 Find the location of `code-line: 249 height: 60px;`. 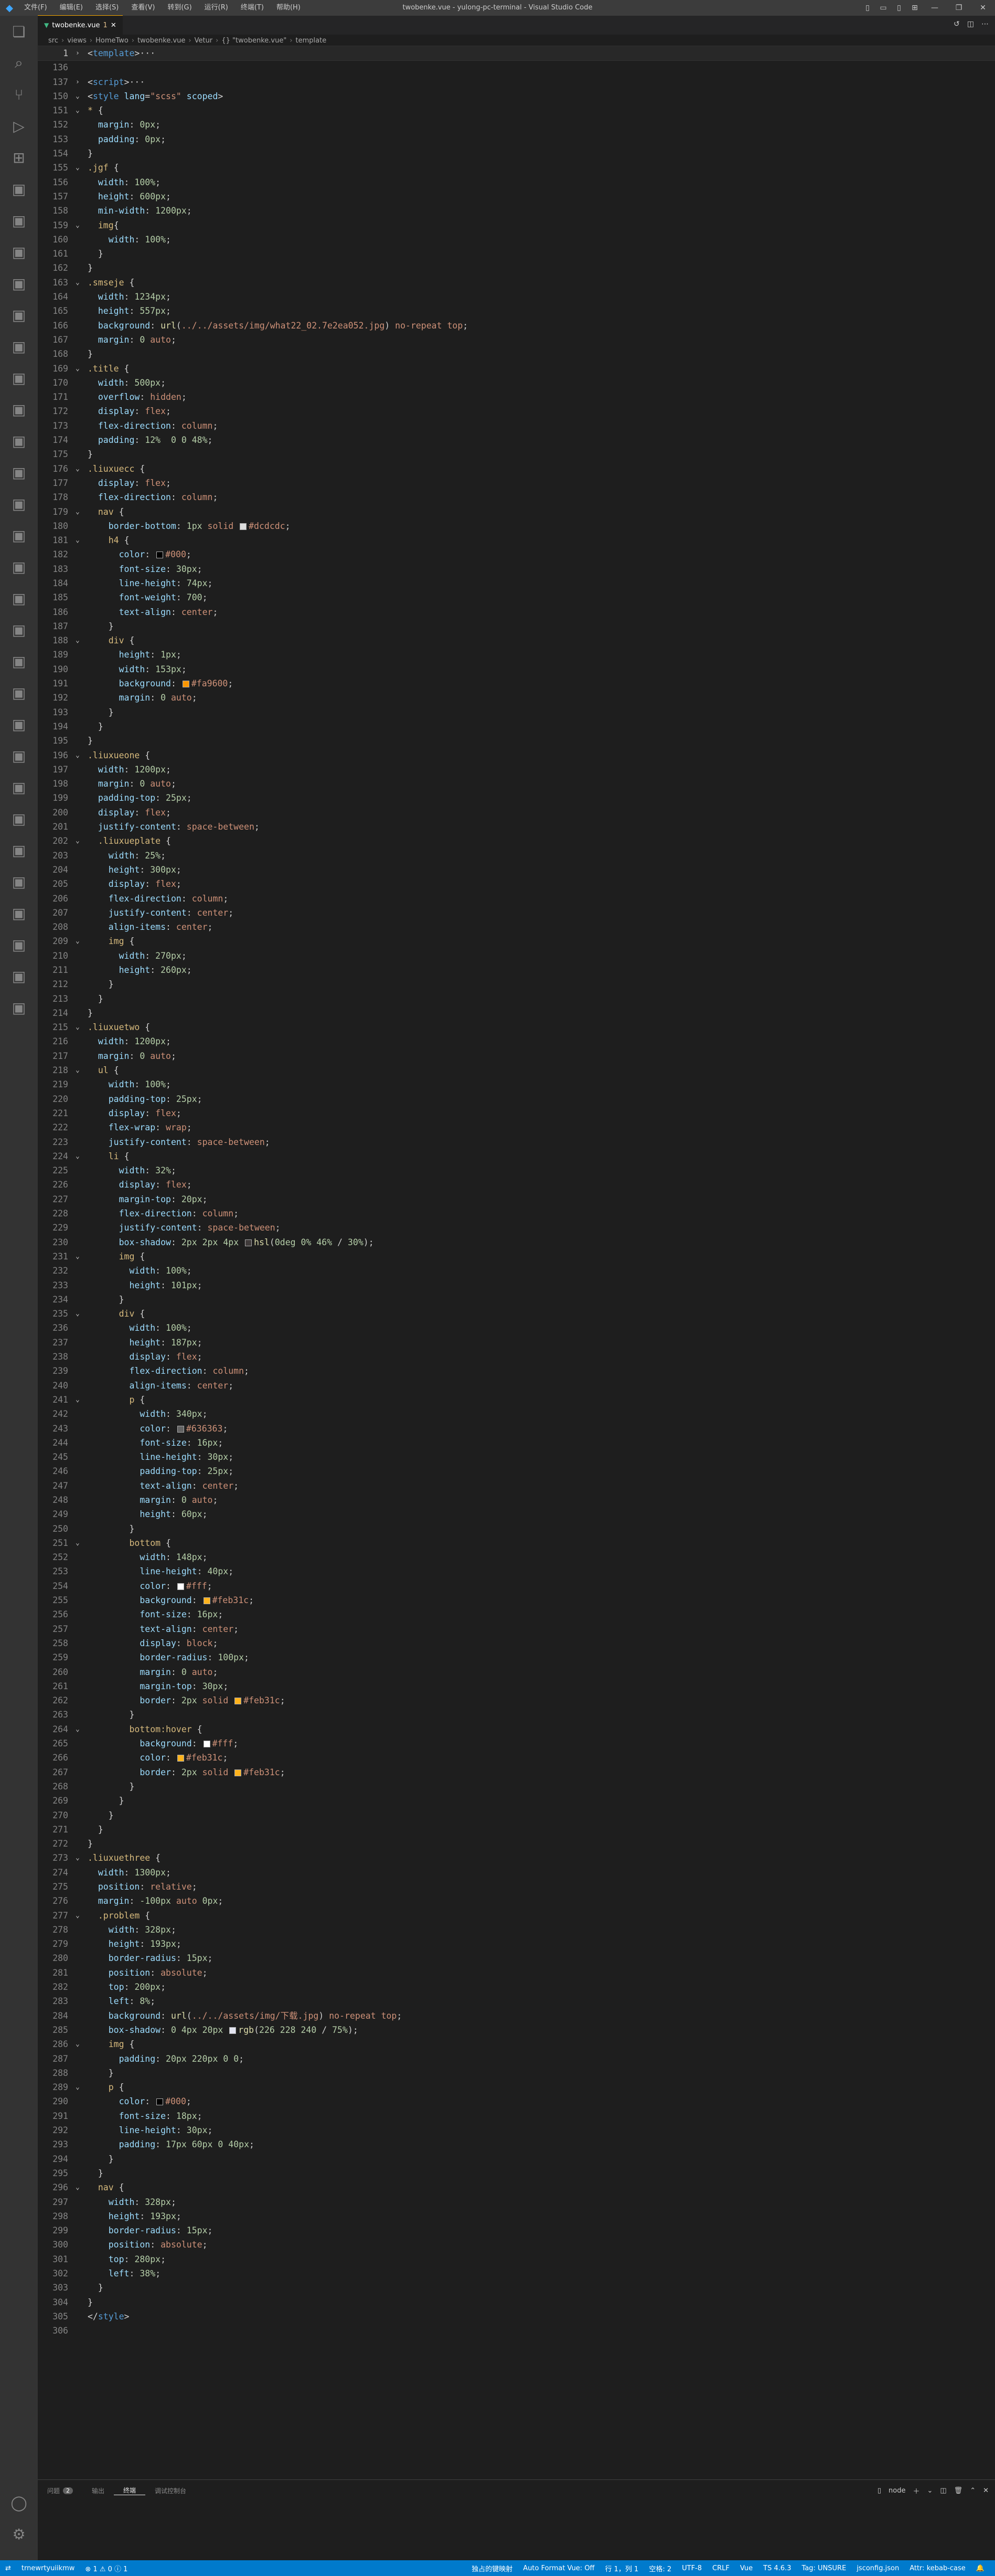

code-line: 249 height: 60px; is located at coordinates (516, 1514).